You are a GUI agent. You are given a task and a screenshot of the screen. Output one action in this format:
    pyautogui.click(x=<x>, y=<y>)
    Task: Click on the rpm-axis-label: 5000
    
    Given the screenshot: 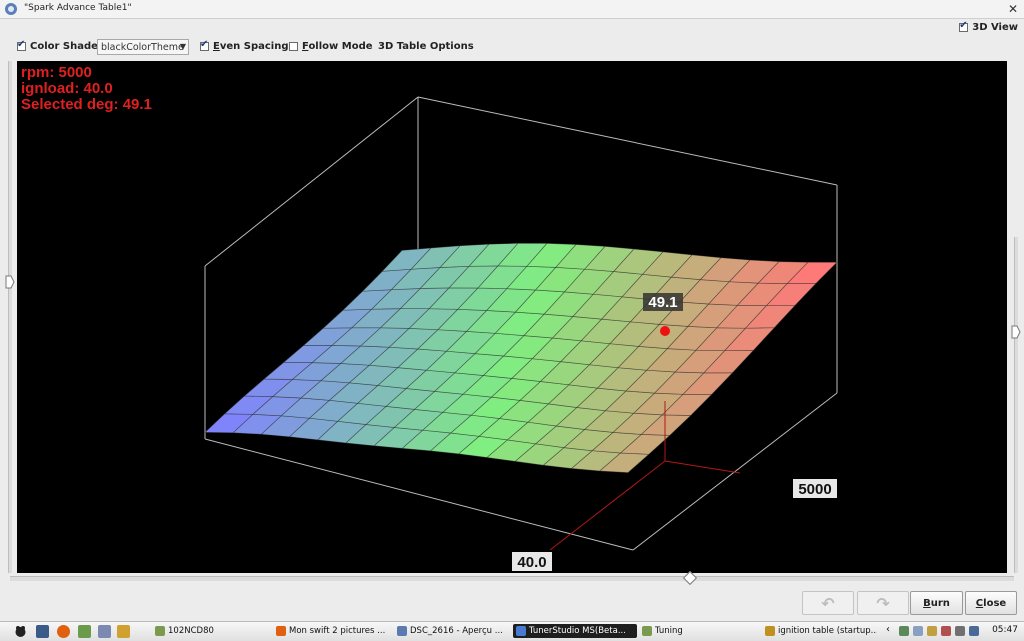 What is the action you would take?
    pyautogui.click(x=815, y=488)
    